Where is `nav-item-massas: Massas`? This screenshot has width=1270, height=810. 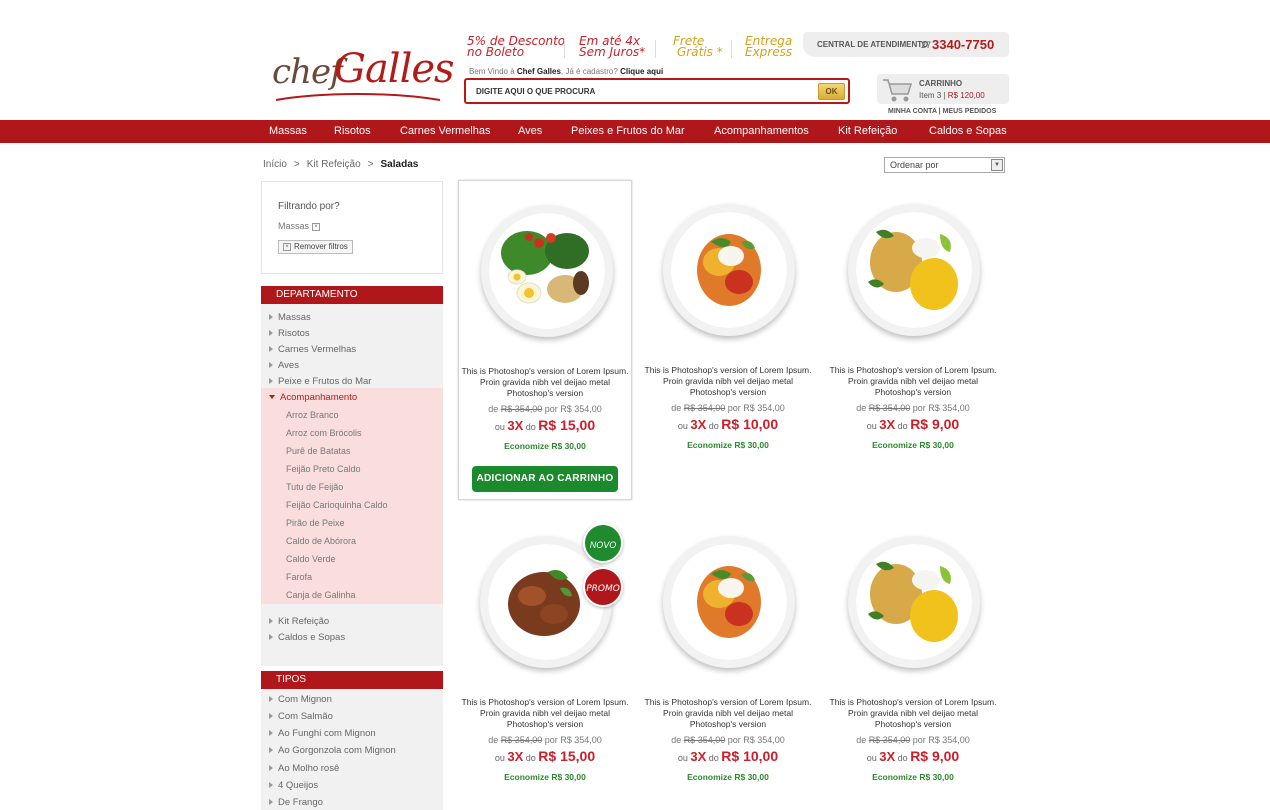 nav-item-massas: Massas is located at coordinates (288, 131).